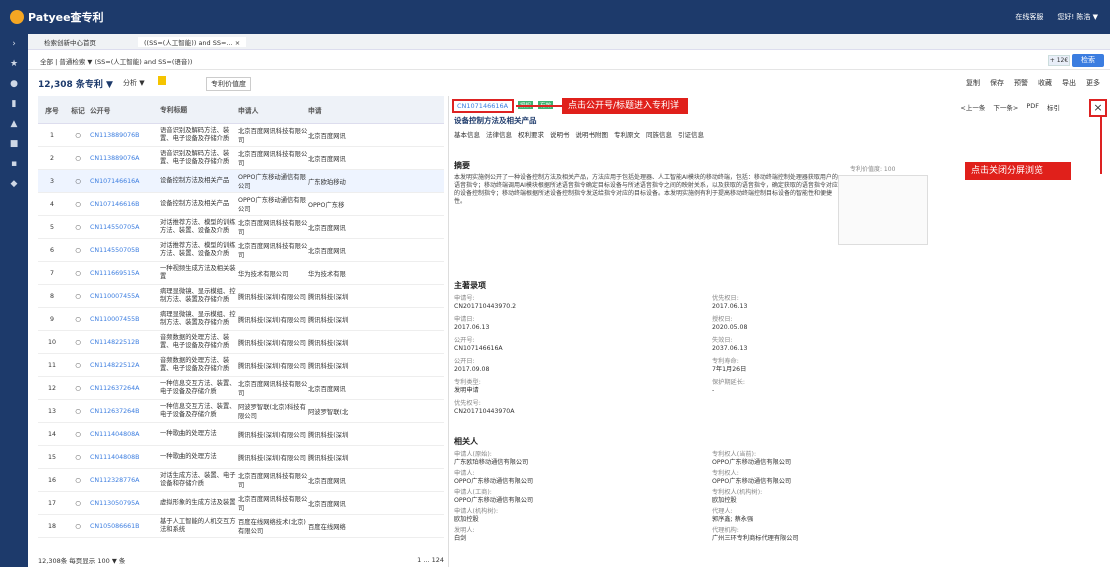  Describe the element at coordinates (70, 42) in the screenshot. I see `tab-home: 检索创新中心首页` at that location.